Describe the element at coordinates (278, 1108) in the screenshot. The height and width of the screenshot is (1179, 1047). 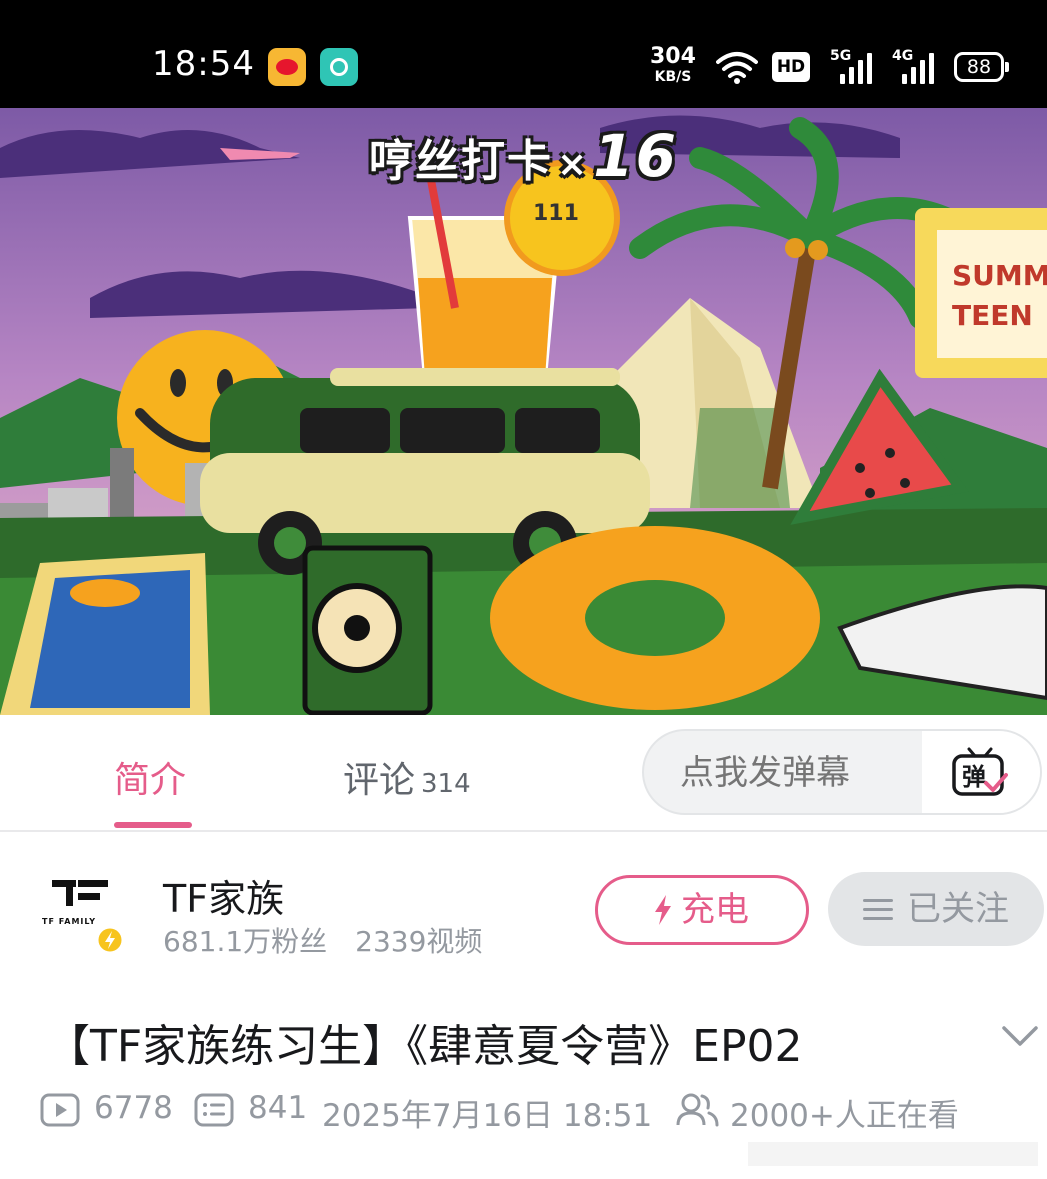
I see `danmaku-count: 841` at that location.